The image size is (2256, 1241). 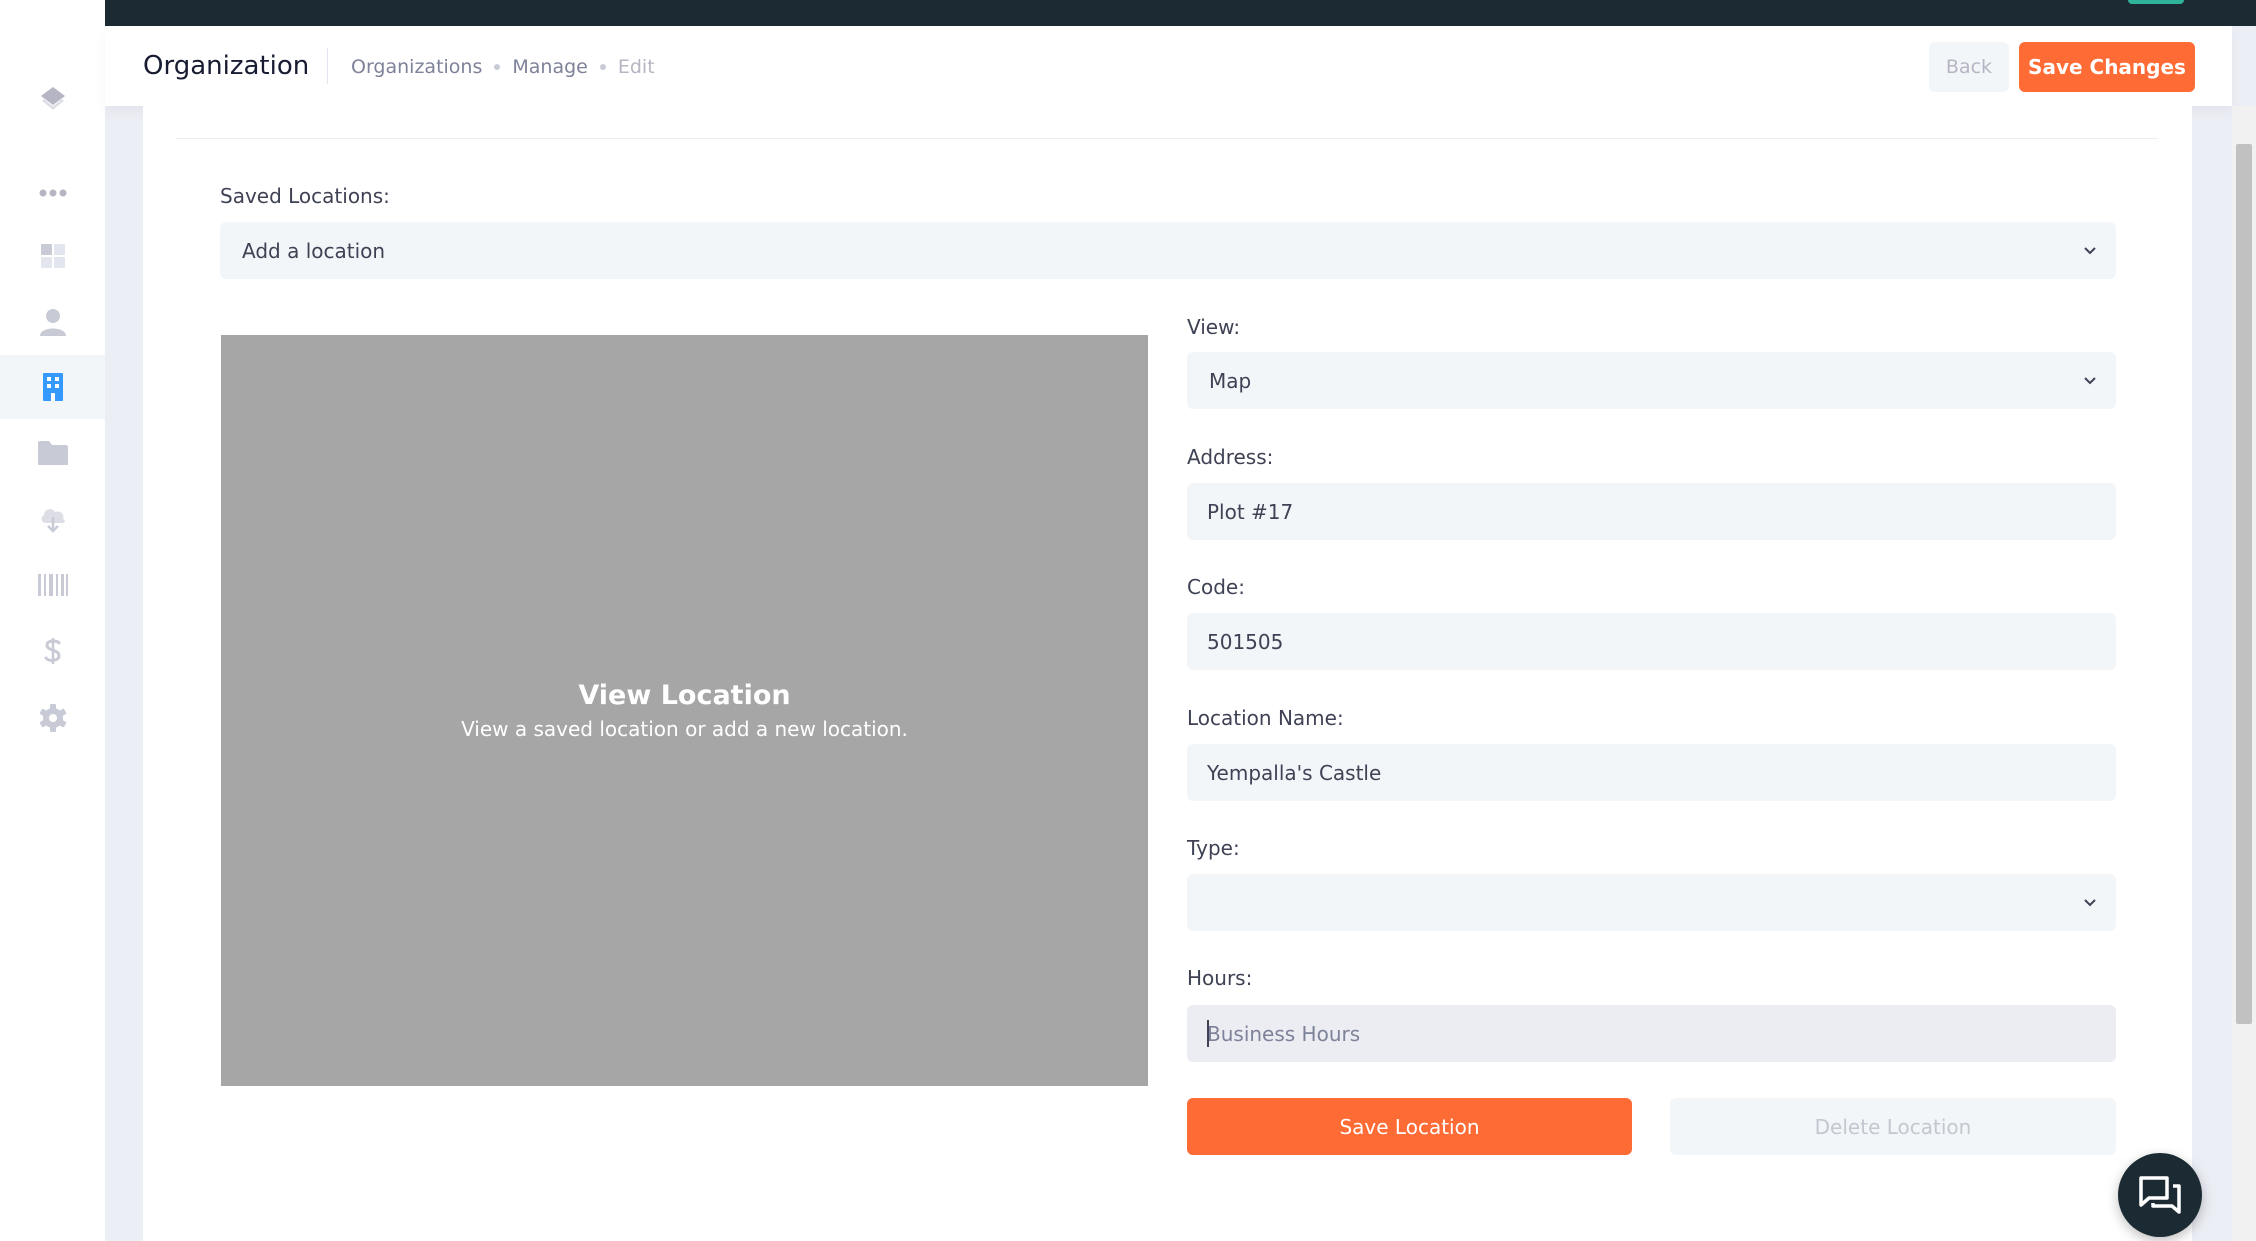 What do you see at coordinates (416, 67) in the screenshot?
I see `breadcrumb-organizations: Organizations` at bounding box center [416, 67].